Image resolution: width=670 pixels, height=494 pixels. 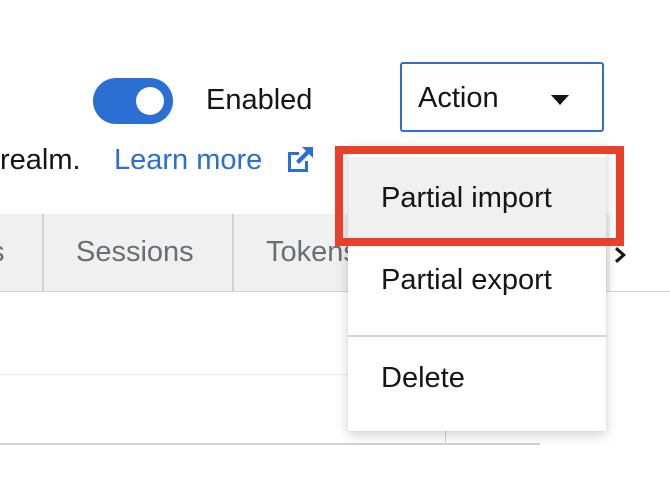 What do you see at coordinates (133, 101) in the screenshot?
I see `enabled-toggle` at bounding box center [133, 101].